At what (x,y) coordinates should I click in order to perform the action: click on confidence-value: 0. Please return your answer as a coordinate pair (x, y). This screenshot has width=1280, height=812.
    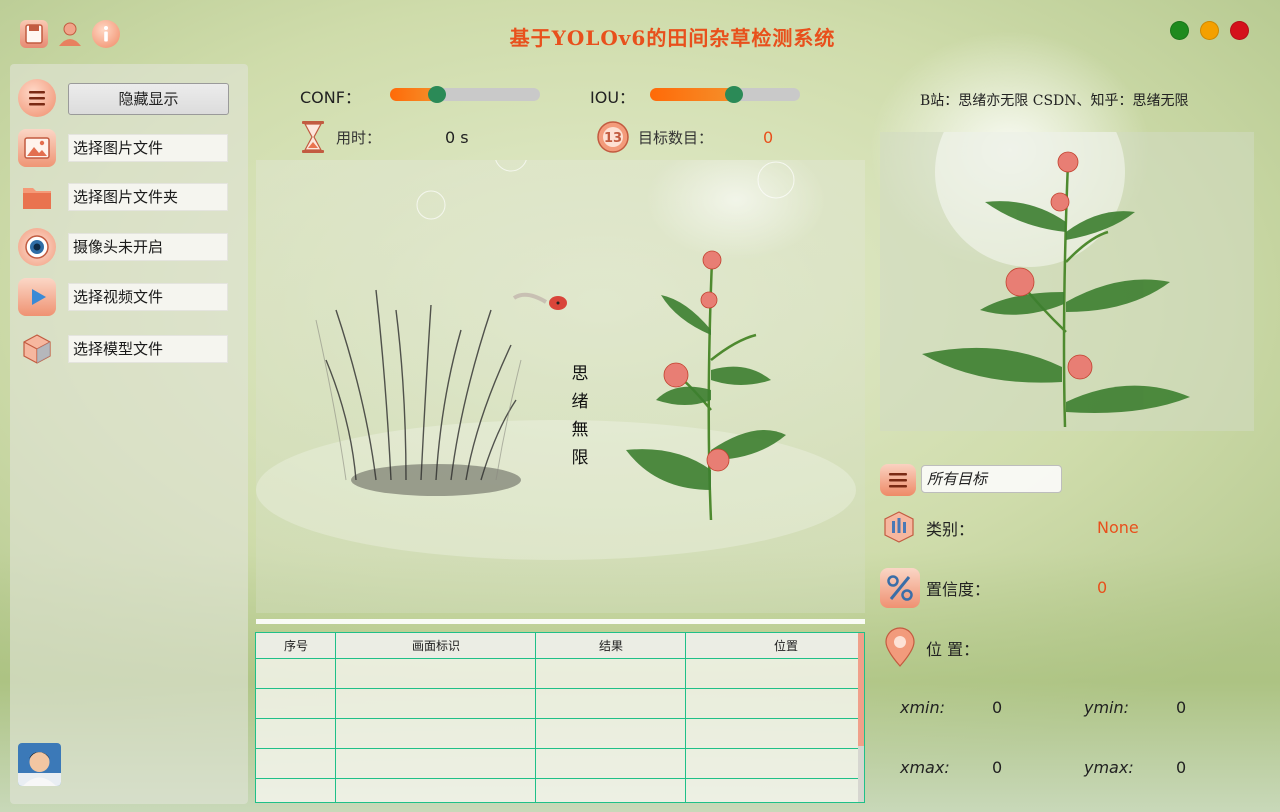
    Looking at the image, I should click on (1102, 587).